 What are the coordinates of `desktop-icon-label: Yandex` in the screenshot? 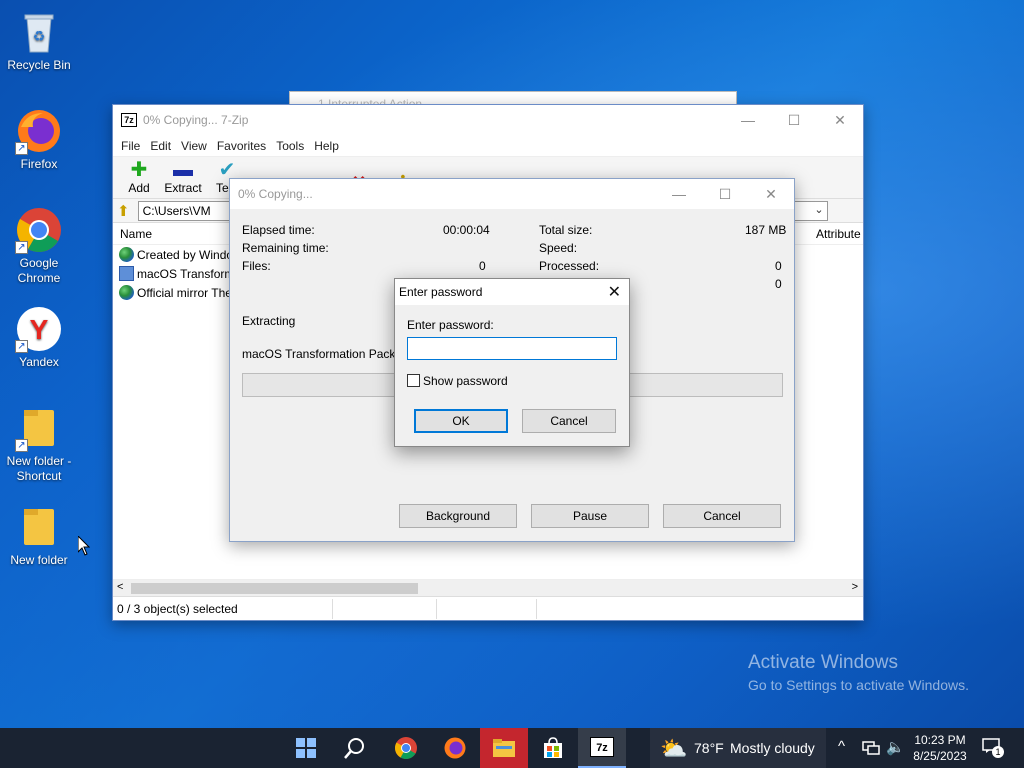 It's located at (39, 362).